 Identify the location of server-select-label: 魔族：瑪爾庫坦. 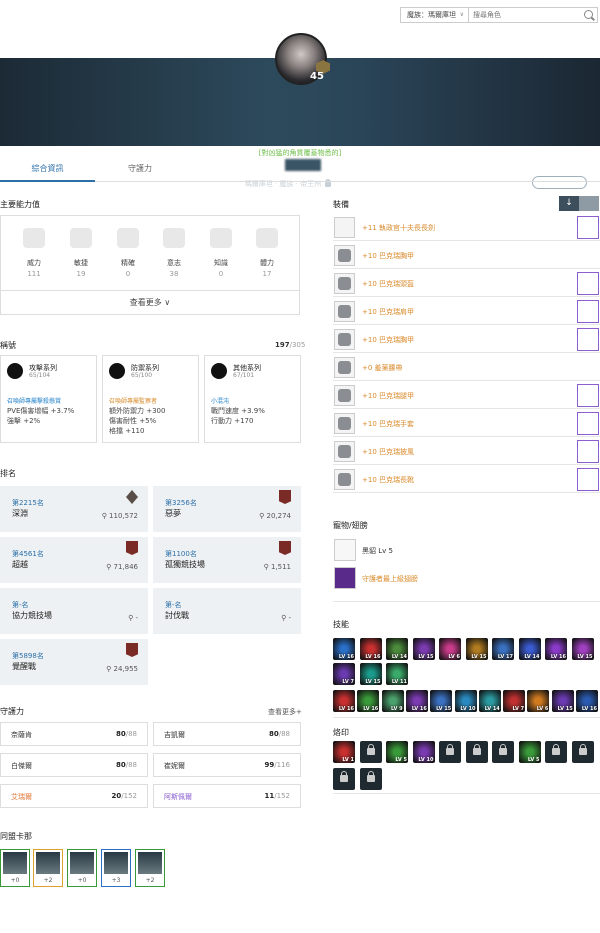
(431, 15).